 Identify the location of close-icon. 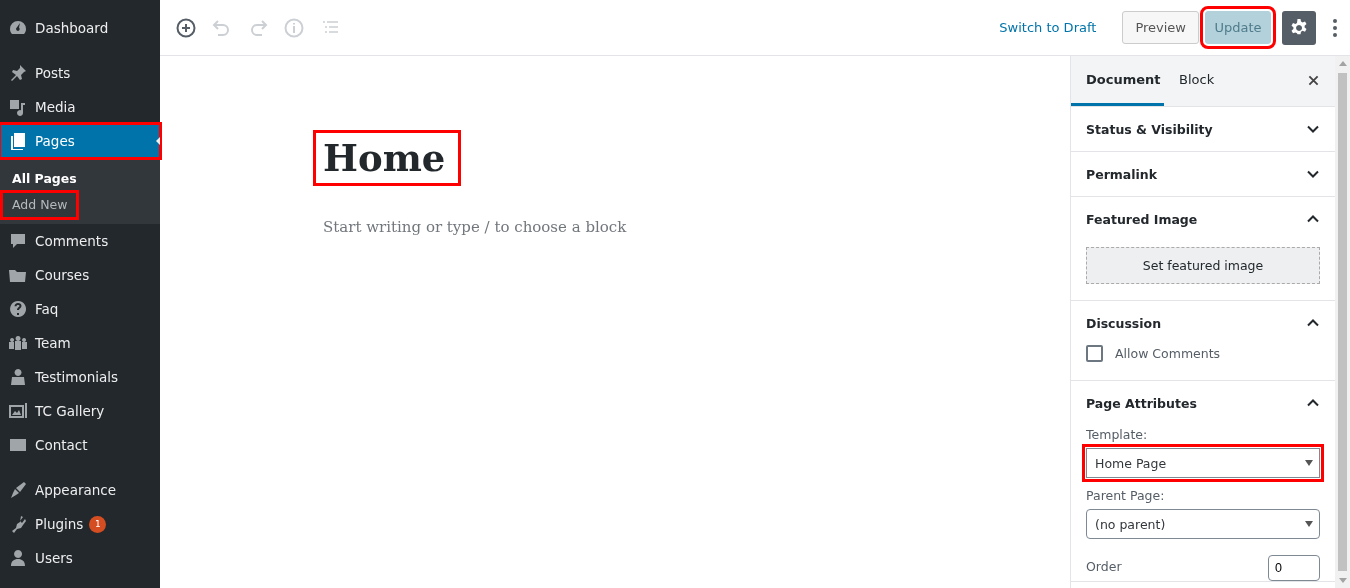
(1313, 80).